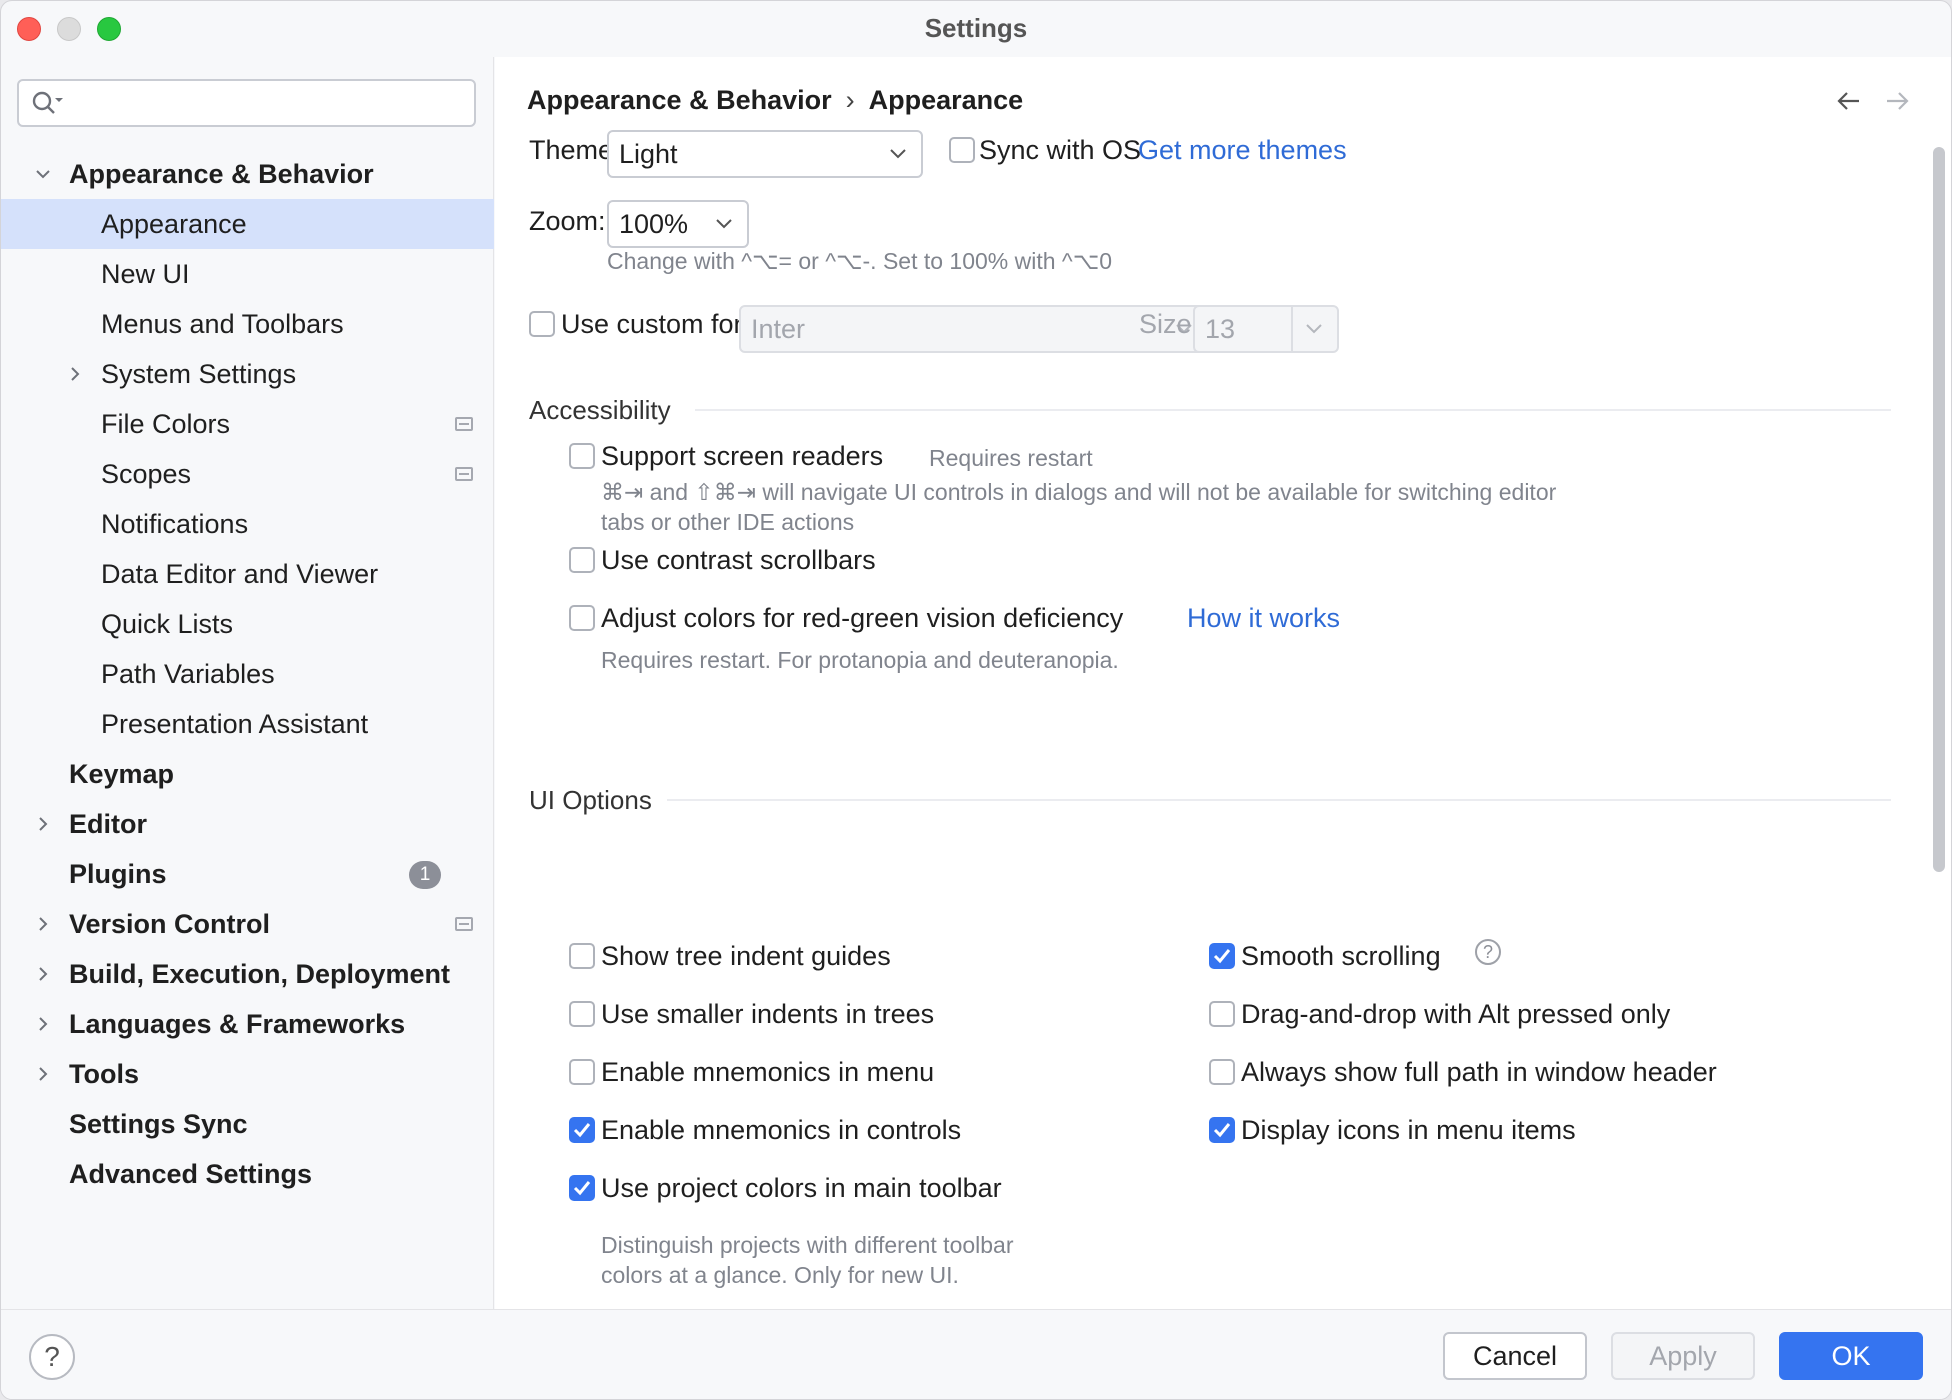 The image size is (1952, 1400). What do you see at coordinates (191, 1174) in the screenshot?
I see `sidebar-item-label: Advanced Settings` at bounding box center [191, 1174].